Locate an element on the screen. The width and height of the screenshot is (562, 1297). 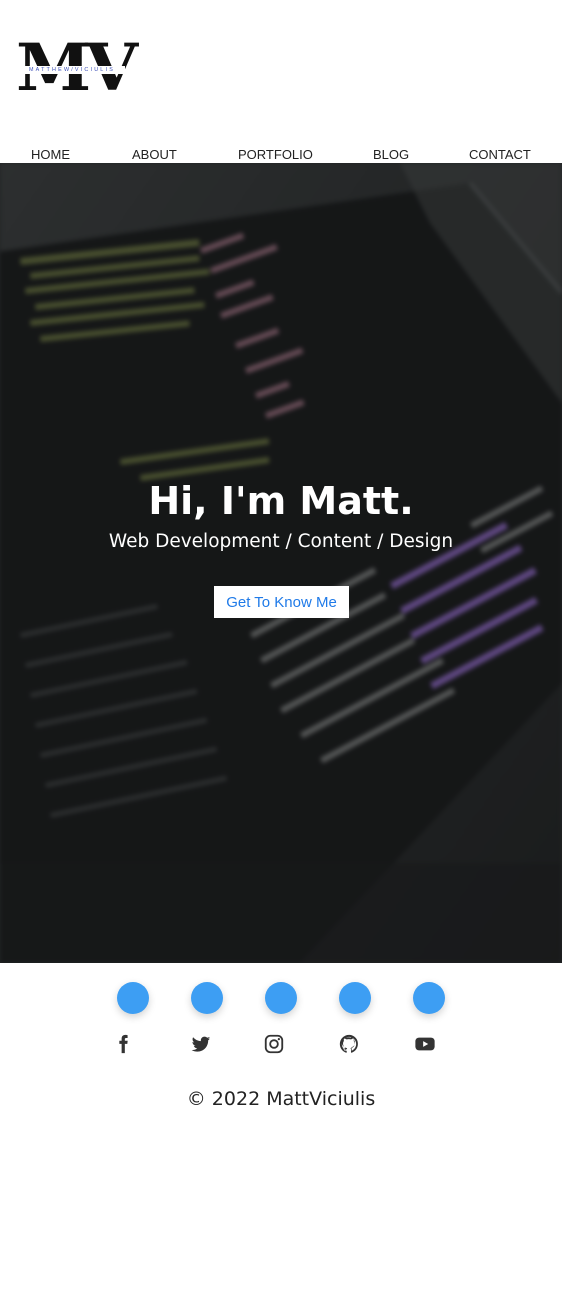
nav-portfolio: PORTFOLIO is located at coordinates (275, 154).